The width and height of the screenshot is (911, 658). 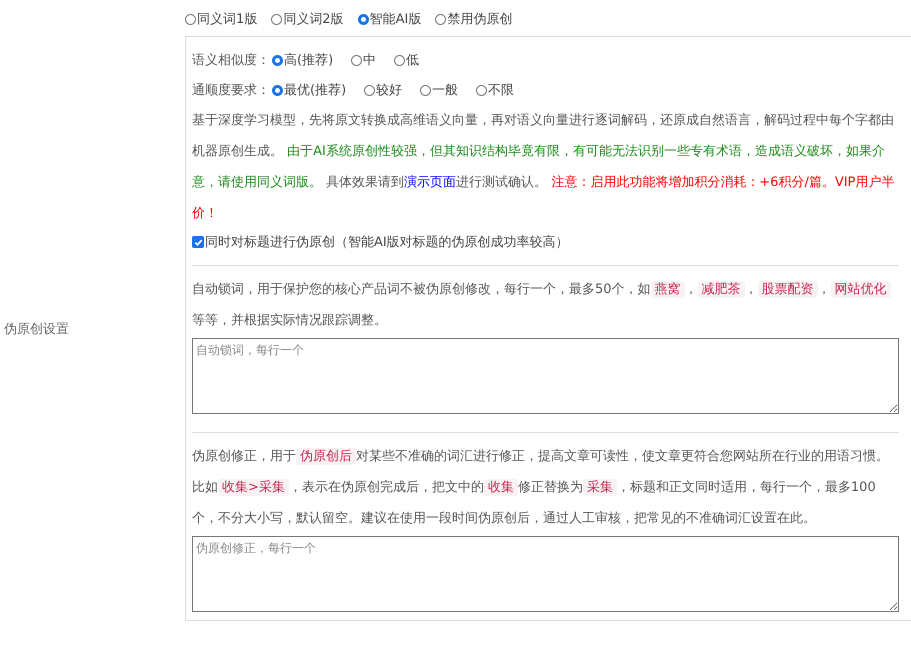 I want to click on title-checkbox: 同时对标题进行伪原创（智能AI版对标题的伪原创成功率较高）, so click(x=380, y=242).